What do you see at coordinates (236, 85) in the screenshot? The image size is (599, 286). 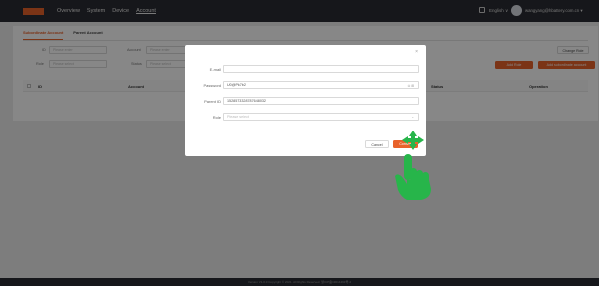 I see `password-value: U0@Pk7b2` at bounding box center [236, 85].